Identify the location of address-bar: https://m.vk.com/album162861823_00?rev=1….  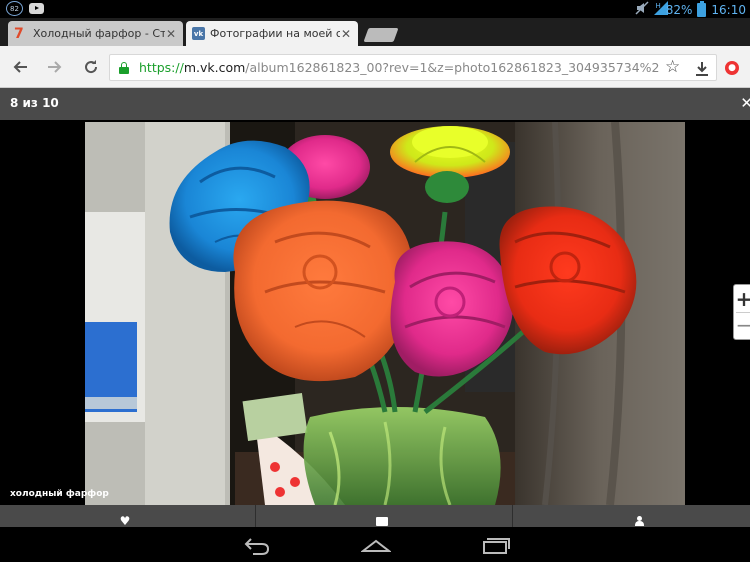
(413, 67).